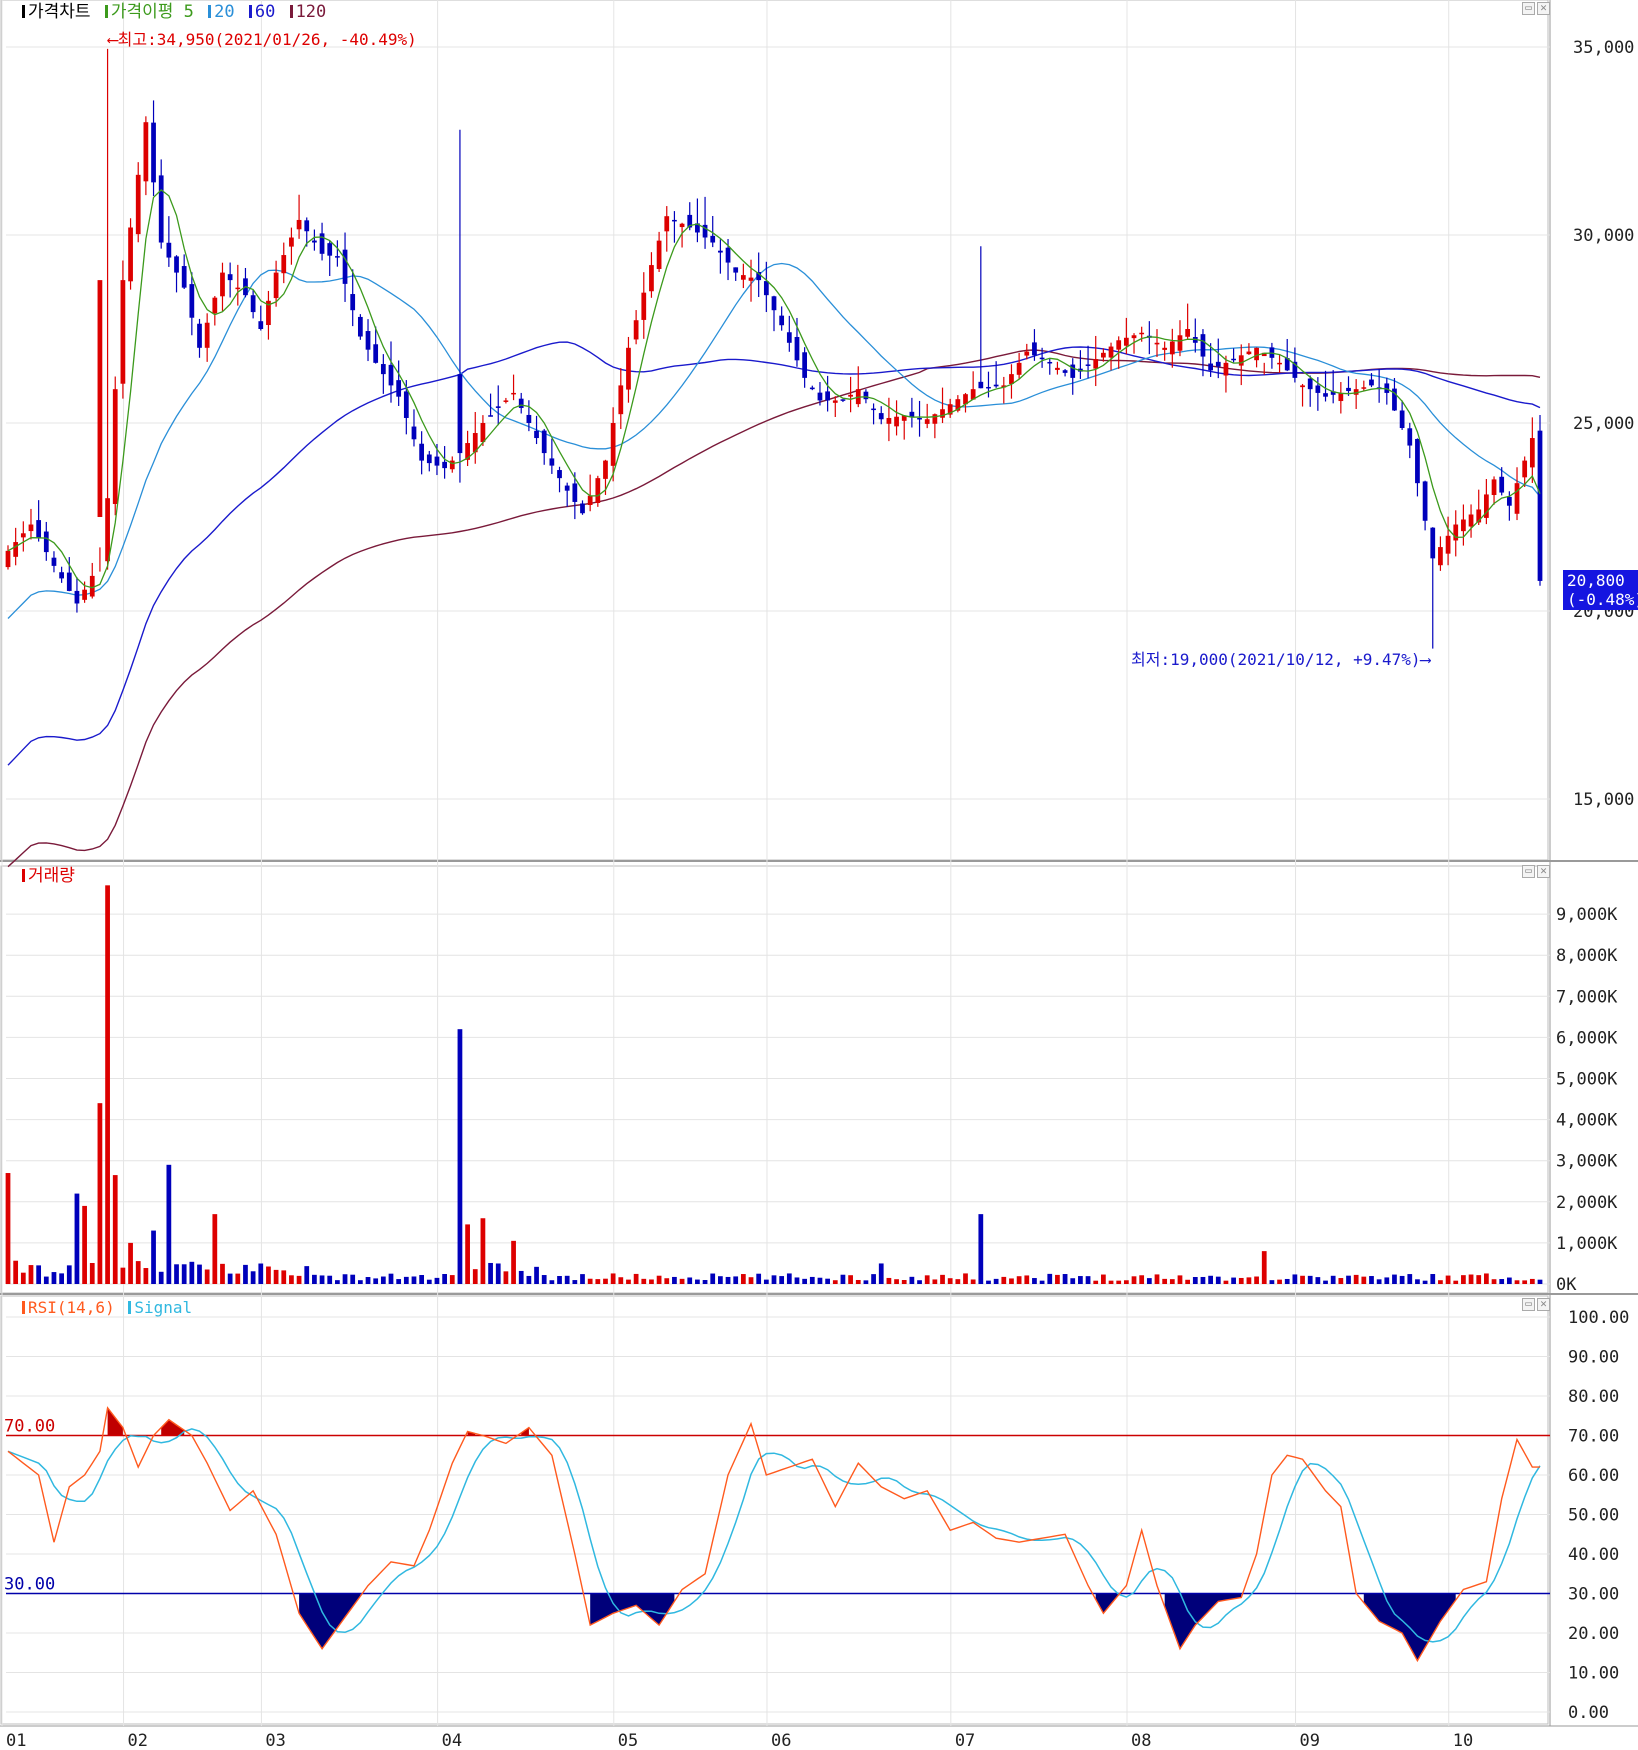 The height and width of the screenshot is (1750, 1638). What do you see at coordinates (16, 1740) in the screenshot?
I see `x-tick-label: 01` at bounding box center [16, 1740].